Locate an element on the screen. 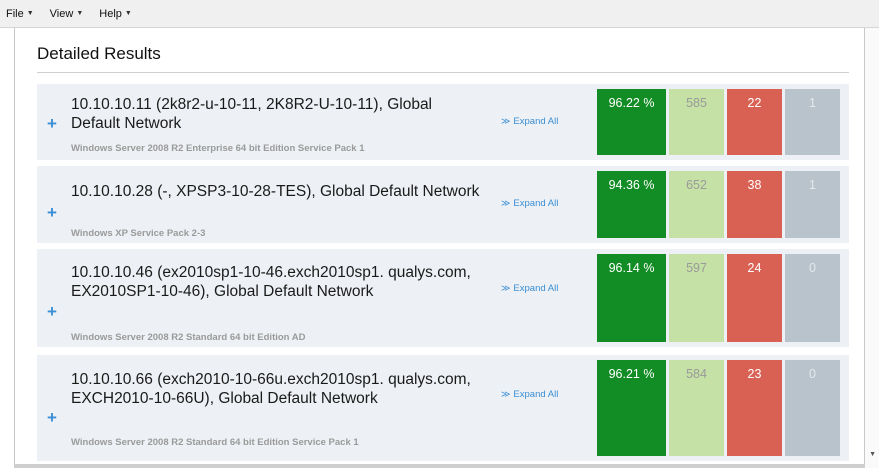  percent-box: 96.14 % is located at coordinates (631, 298).